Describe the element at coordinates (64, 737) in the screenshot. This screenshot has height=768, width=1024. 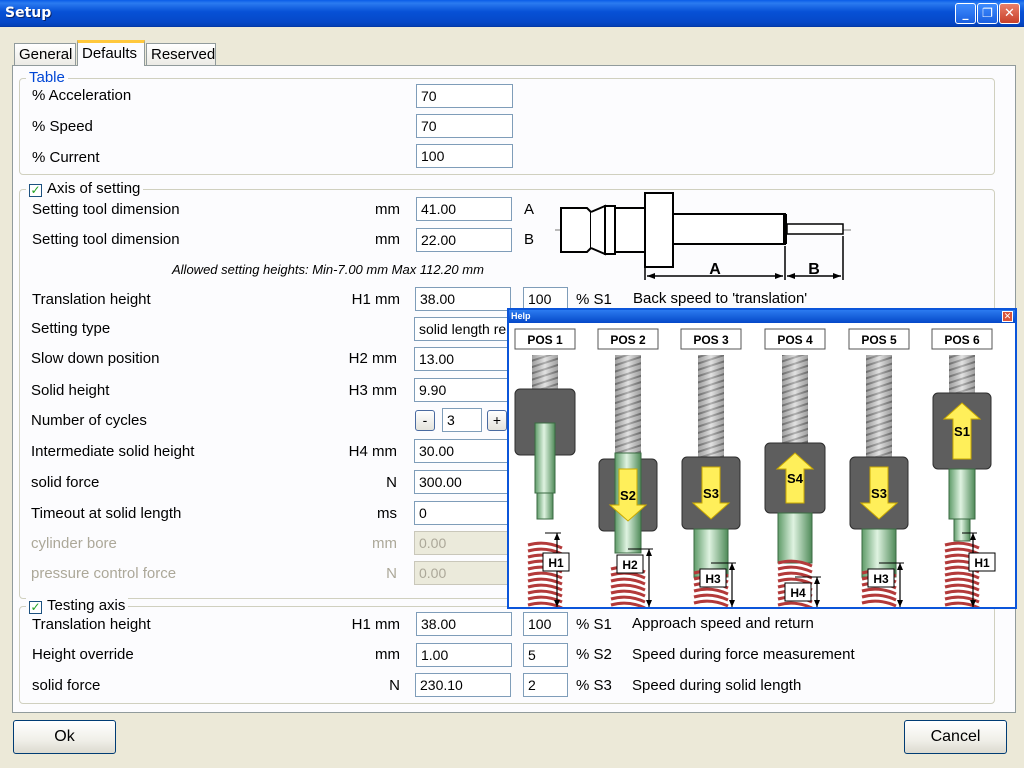
I see `ok-button: Ok` at that location.